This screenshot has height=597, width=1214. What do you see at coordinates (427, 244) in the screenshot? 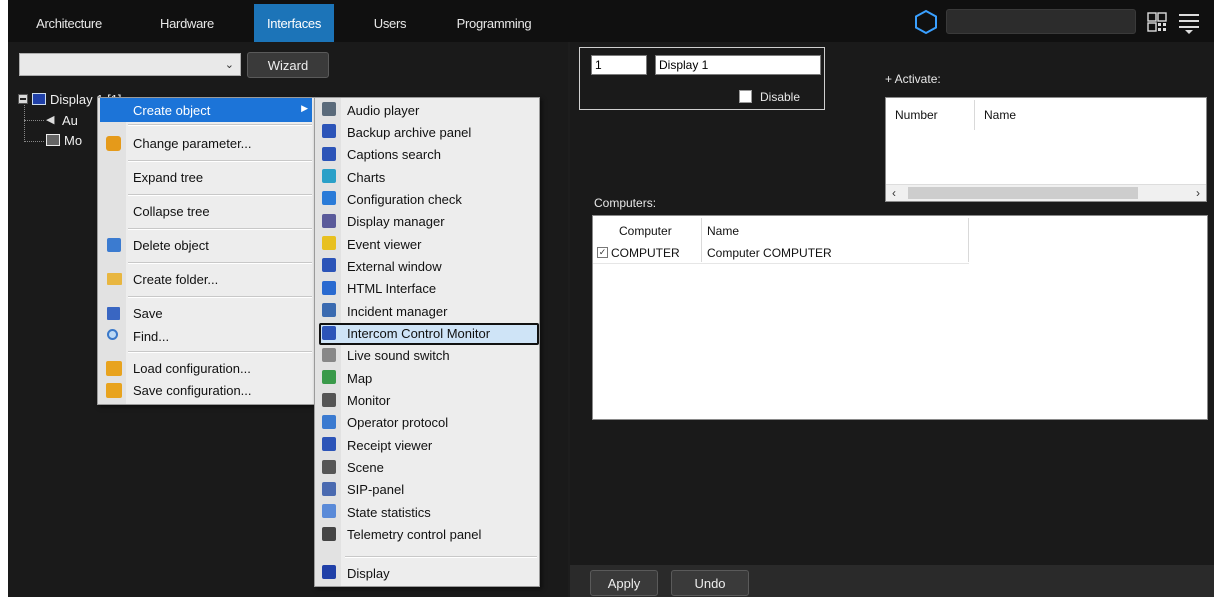
I see `submenu-item-event-viewer: Event viewer` at bounding box center [427, 244].